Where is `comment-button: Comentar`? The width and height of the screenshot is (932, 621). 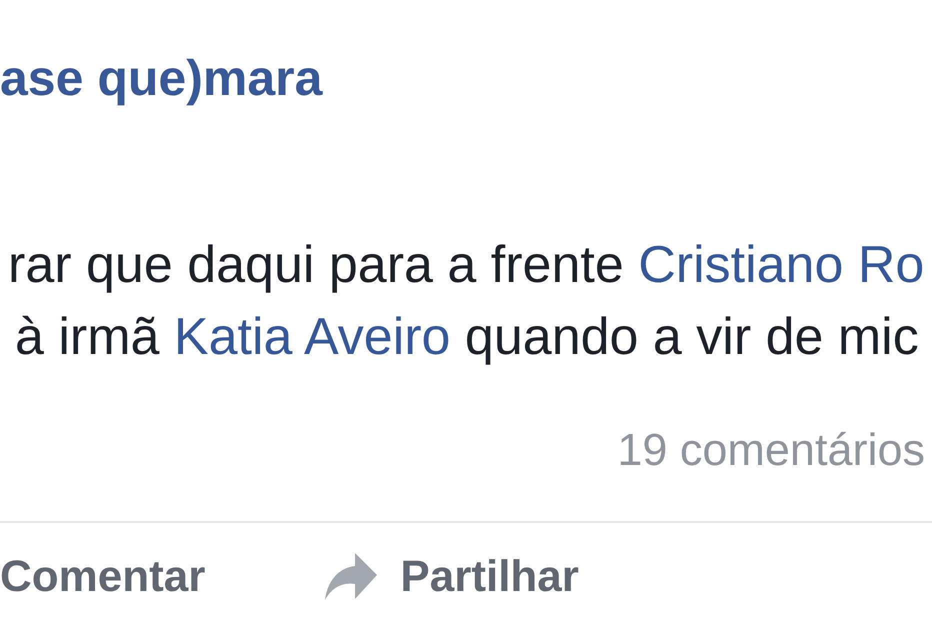
comment-button: Comentar is located at coordinates (103, 577).